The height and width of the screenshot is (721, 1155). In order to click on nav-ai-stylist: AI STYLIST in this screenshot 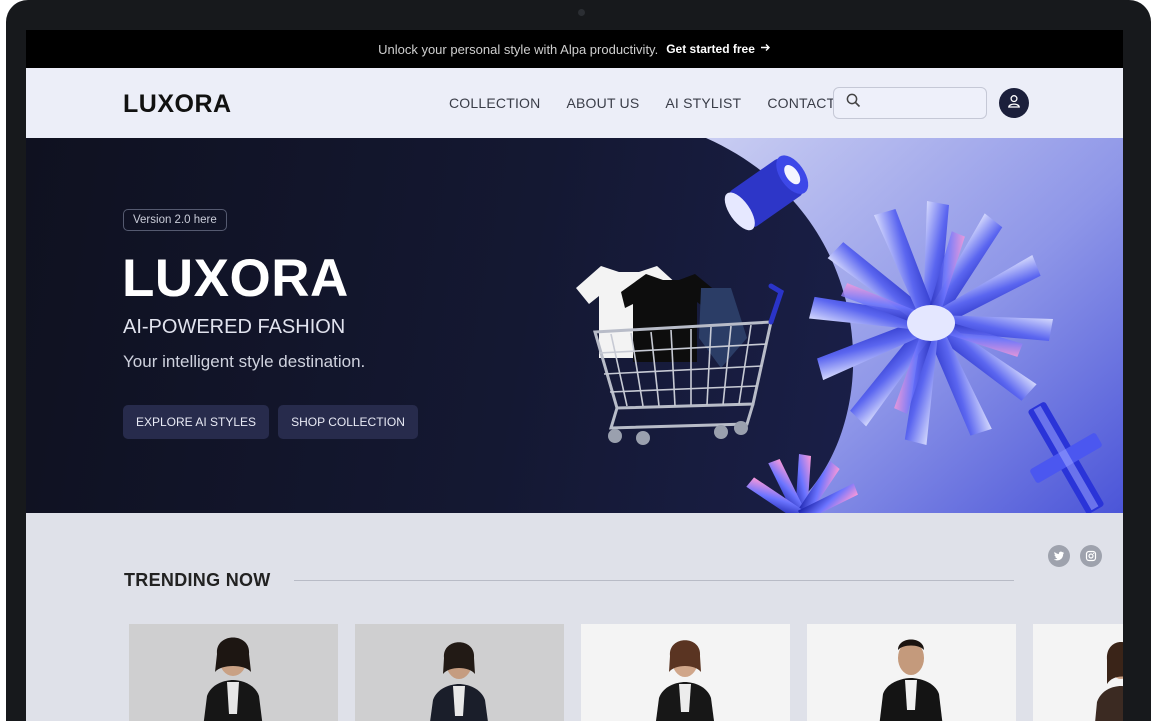, I will do `click(703, 103)`.